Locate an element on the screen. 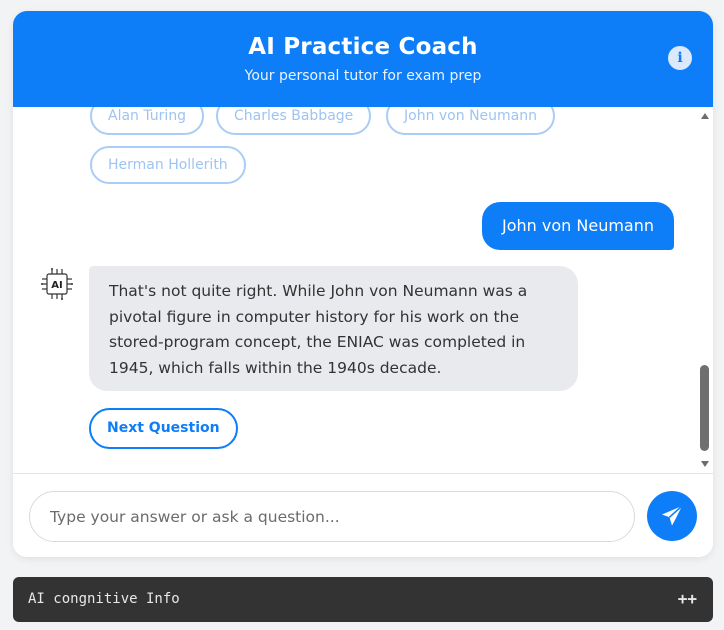  cognitive-info-bar: AI congnitive Info ++ is located at coordinates (363, 599).